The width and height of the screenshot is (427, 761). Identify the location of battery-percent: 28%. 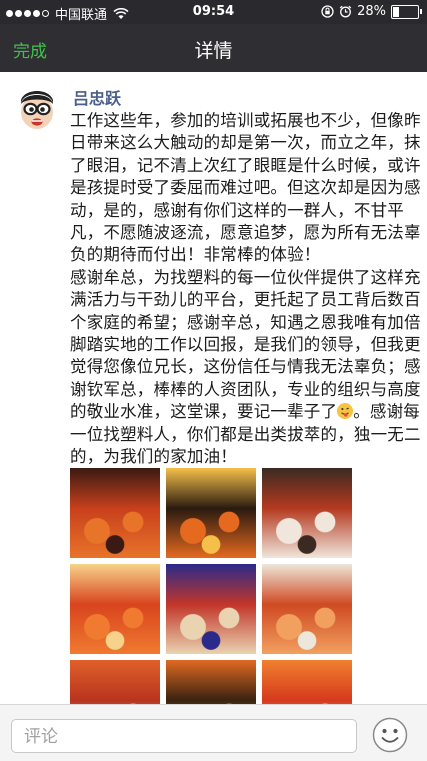
(371, 11).